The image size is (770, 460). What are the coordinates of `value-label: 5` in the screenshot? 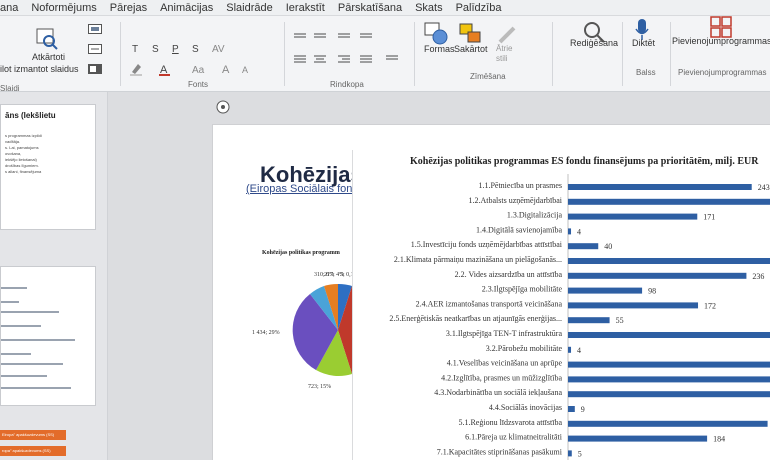 It's located at (580, 453).